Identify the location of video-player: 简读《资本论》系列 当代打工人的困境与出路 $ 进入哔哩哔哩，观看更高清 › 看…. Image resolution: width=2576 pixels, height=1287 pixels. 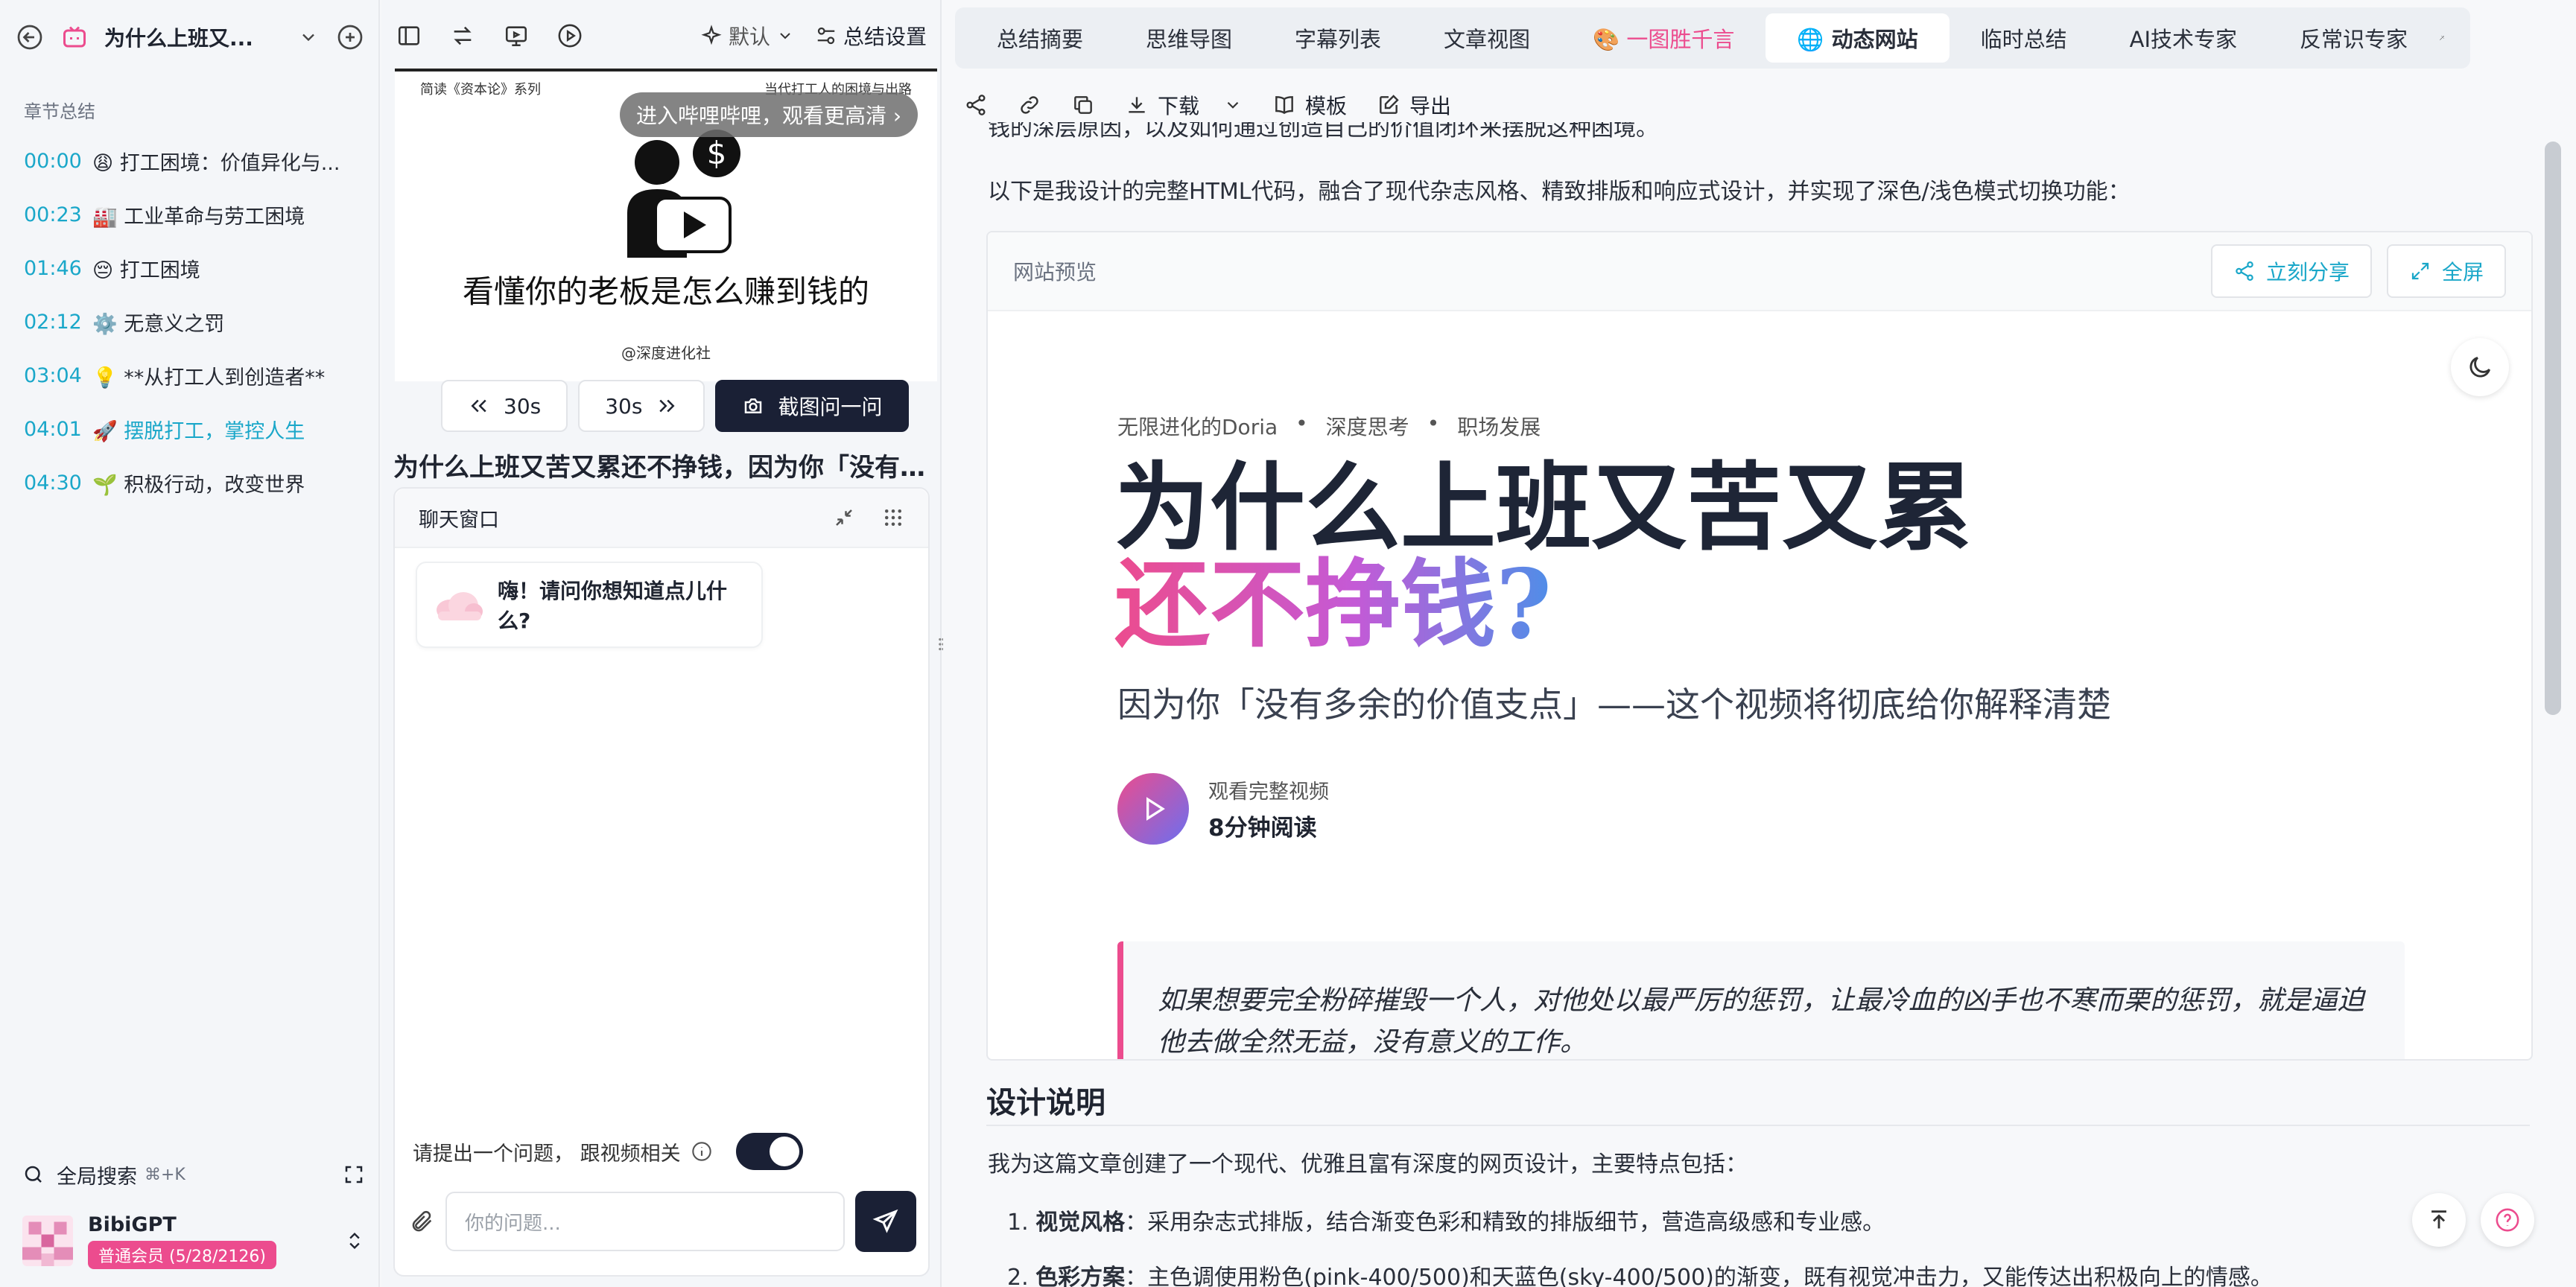
(666, 225).